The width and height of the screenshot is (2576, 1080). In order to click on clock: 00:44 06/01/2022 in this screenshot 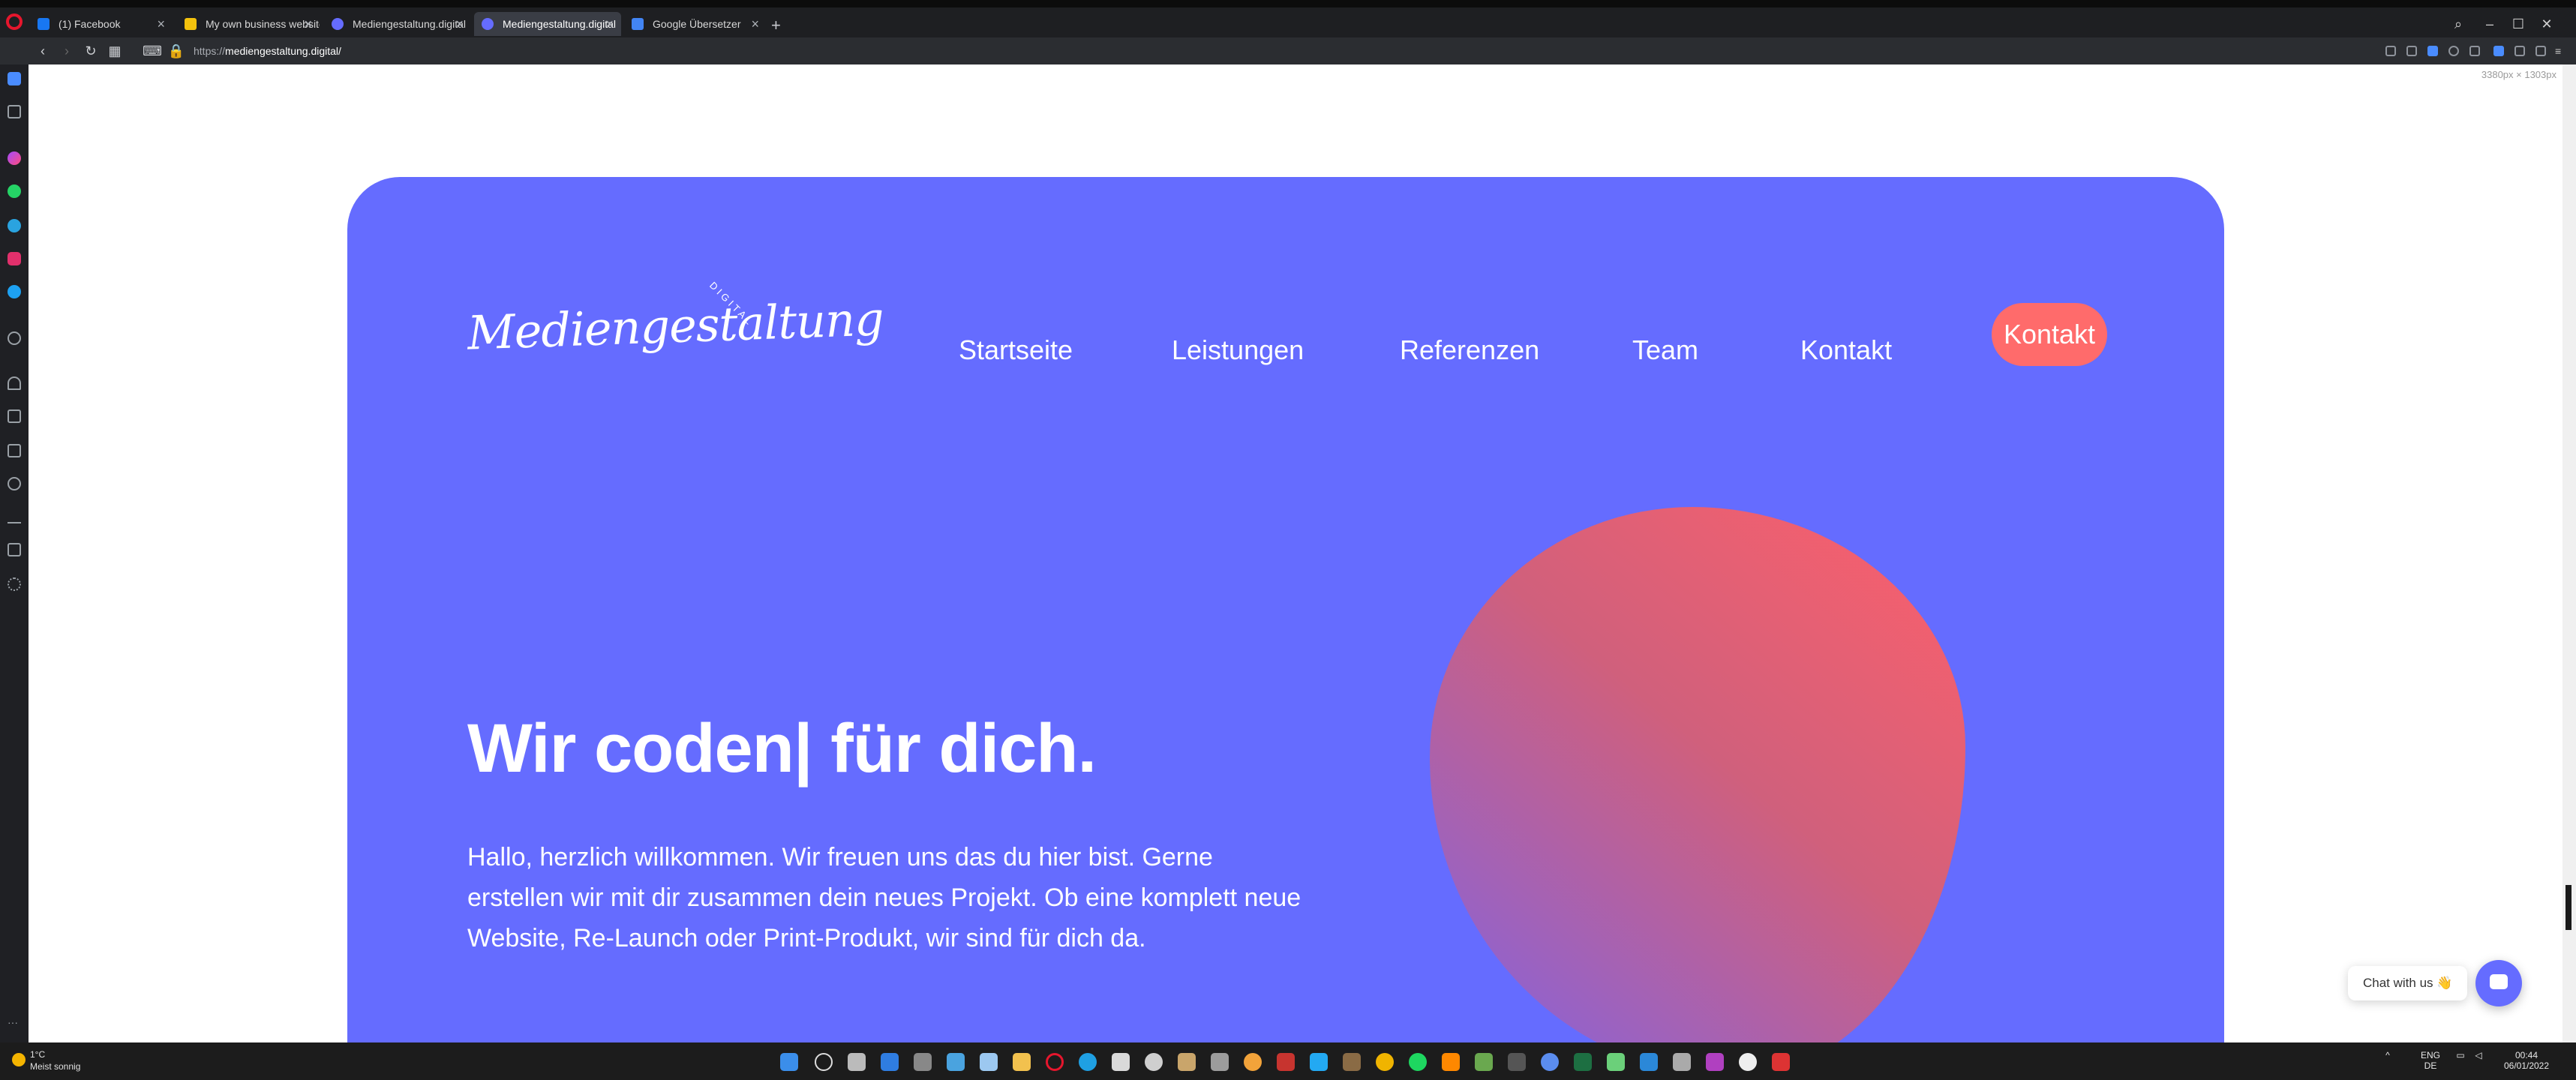, I will do `click(2526, 1060)`.